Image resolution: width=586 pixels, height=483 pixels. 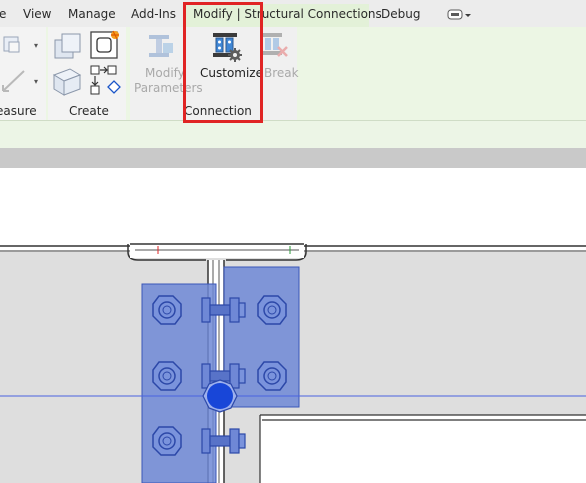 I want to click on tab-add-ins: Add-Ins, so click(x=153, y=14).